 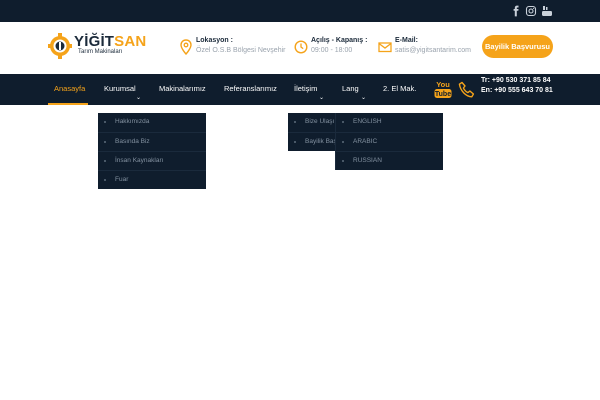 What do you see at coordinates (516, 11) in the screenshot?
I see `facebook-icon` at bounding box center [516, 11].